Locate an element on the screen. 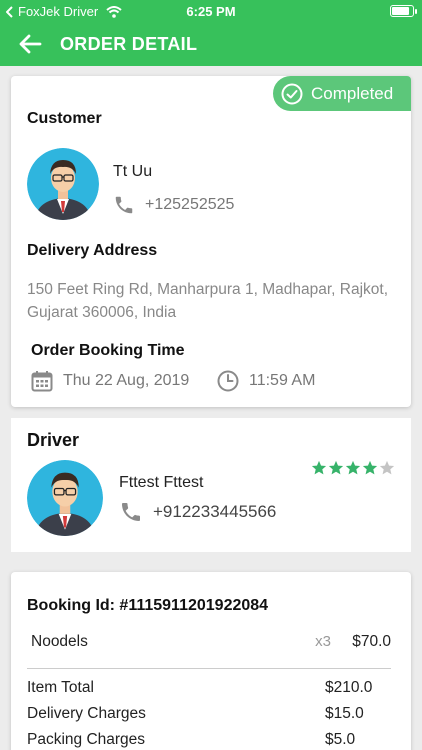  booking-time: 11:59 AM is located at coordinates (266, 381).